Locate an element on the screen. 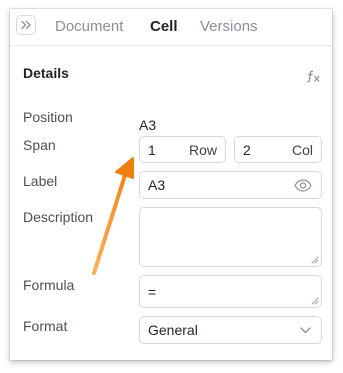  label-field-label: Label is located at coordinates (40, 181).